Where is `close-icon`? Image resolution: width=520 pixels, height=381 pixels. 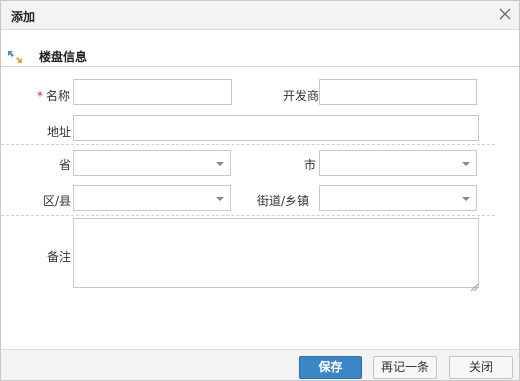
close-icon is located at coordinates (505, 14).